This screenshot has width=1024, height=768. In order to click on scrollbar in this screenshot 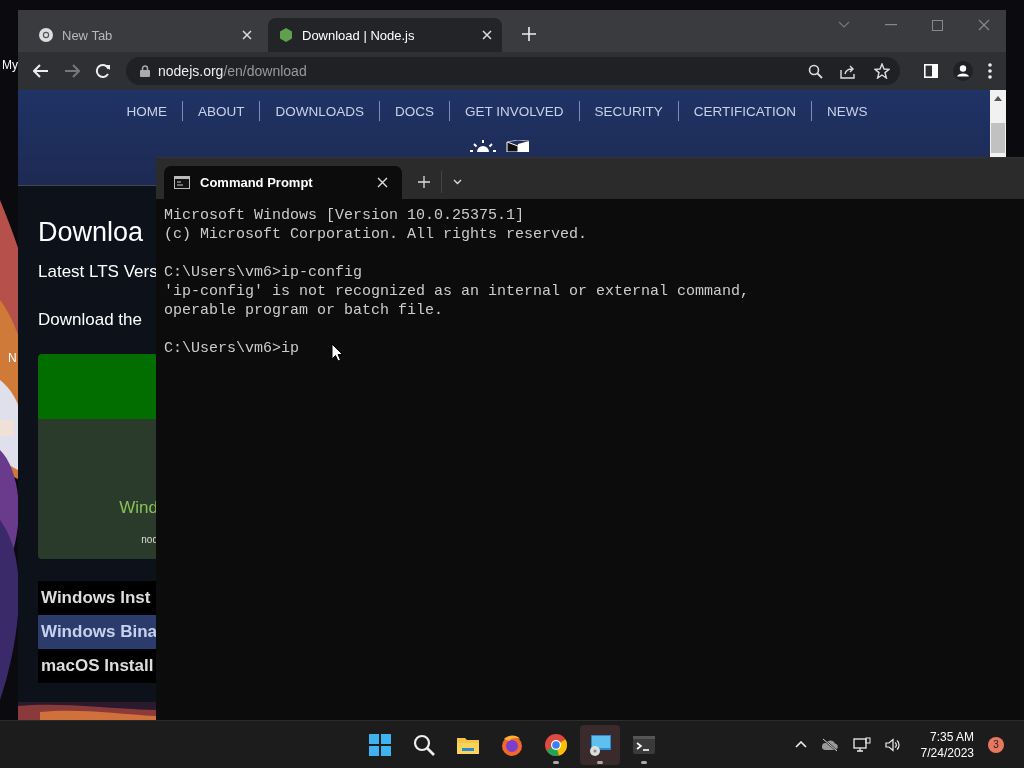, I will do `click(998, 123)`.